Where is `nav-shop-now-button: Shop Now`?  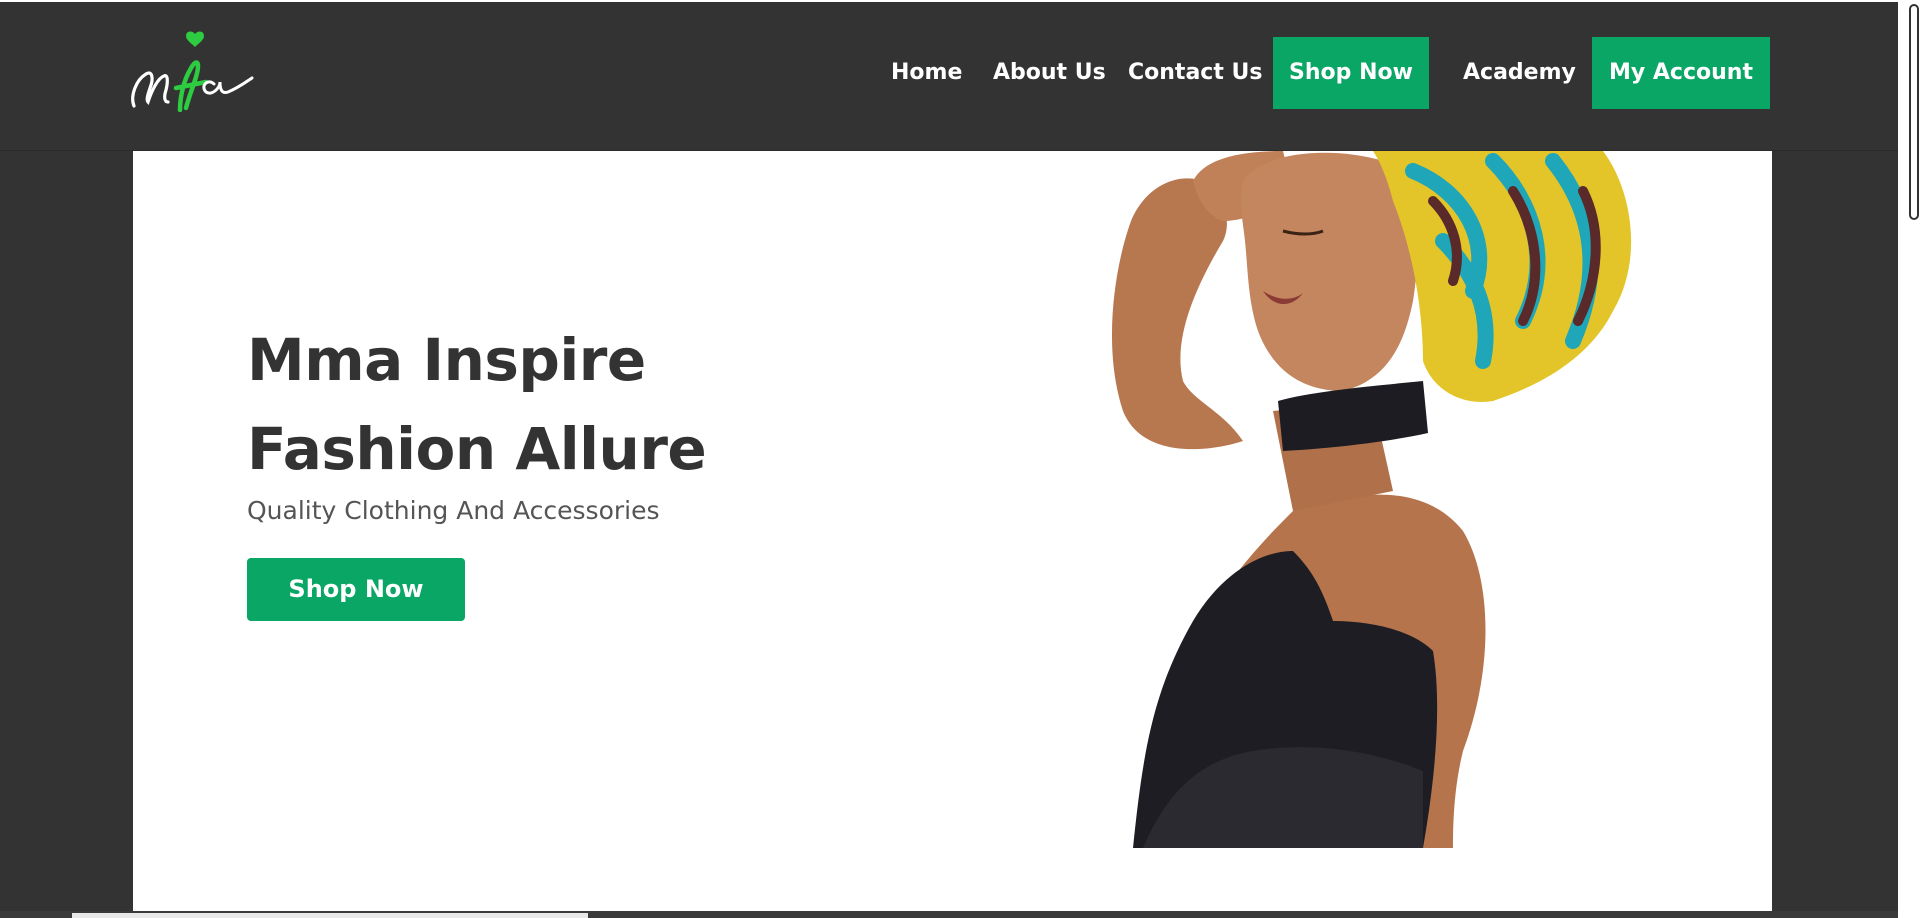 nav-shop-now-button: Shop Now is located at coordinates (1351, 73).